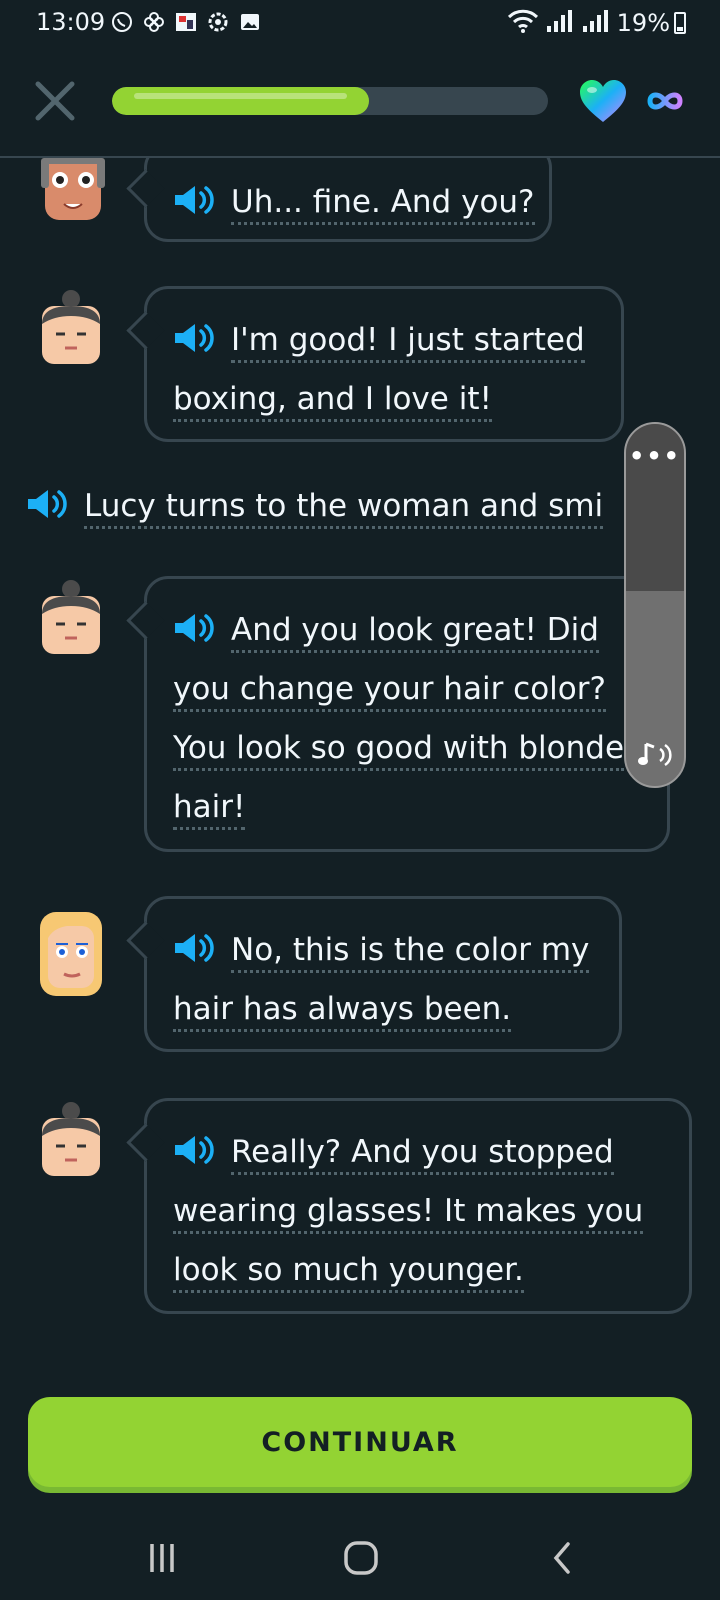 Image resolution: width=720 pixels, height=1600 pixels. Describe the element at coordinates (665, 101) in the screenshot. I see `infinity-icon` at that location.